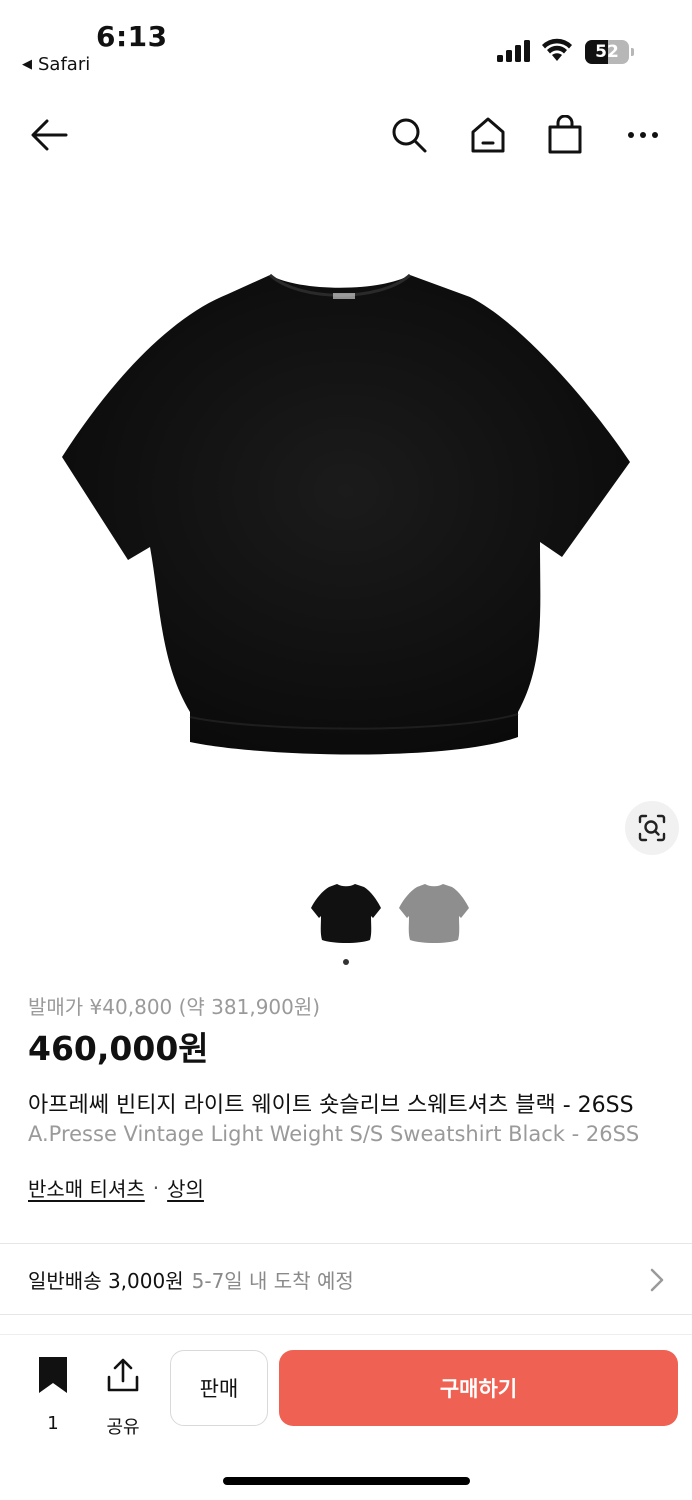 Image resolution: width=692 pixels, height=1500 pixels. Describe the element at coordinates (53, 1375) in the screenshot. I see `bookmark-icon` at that location.